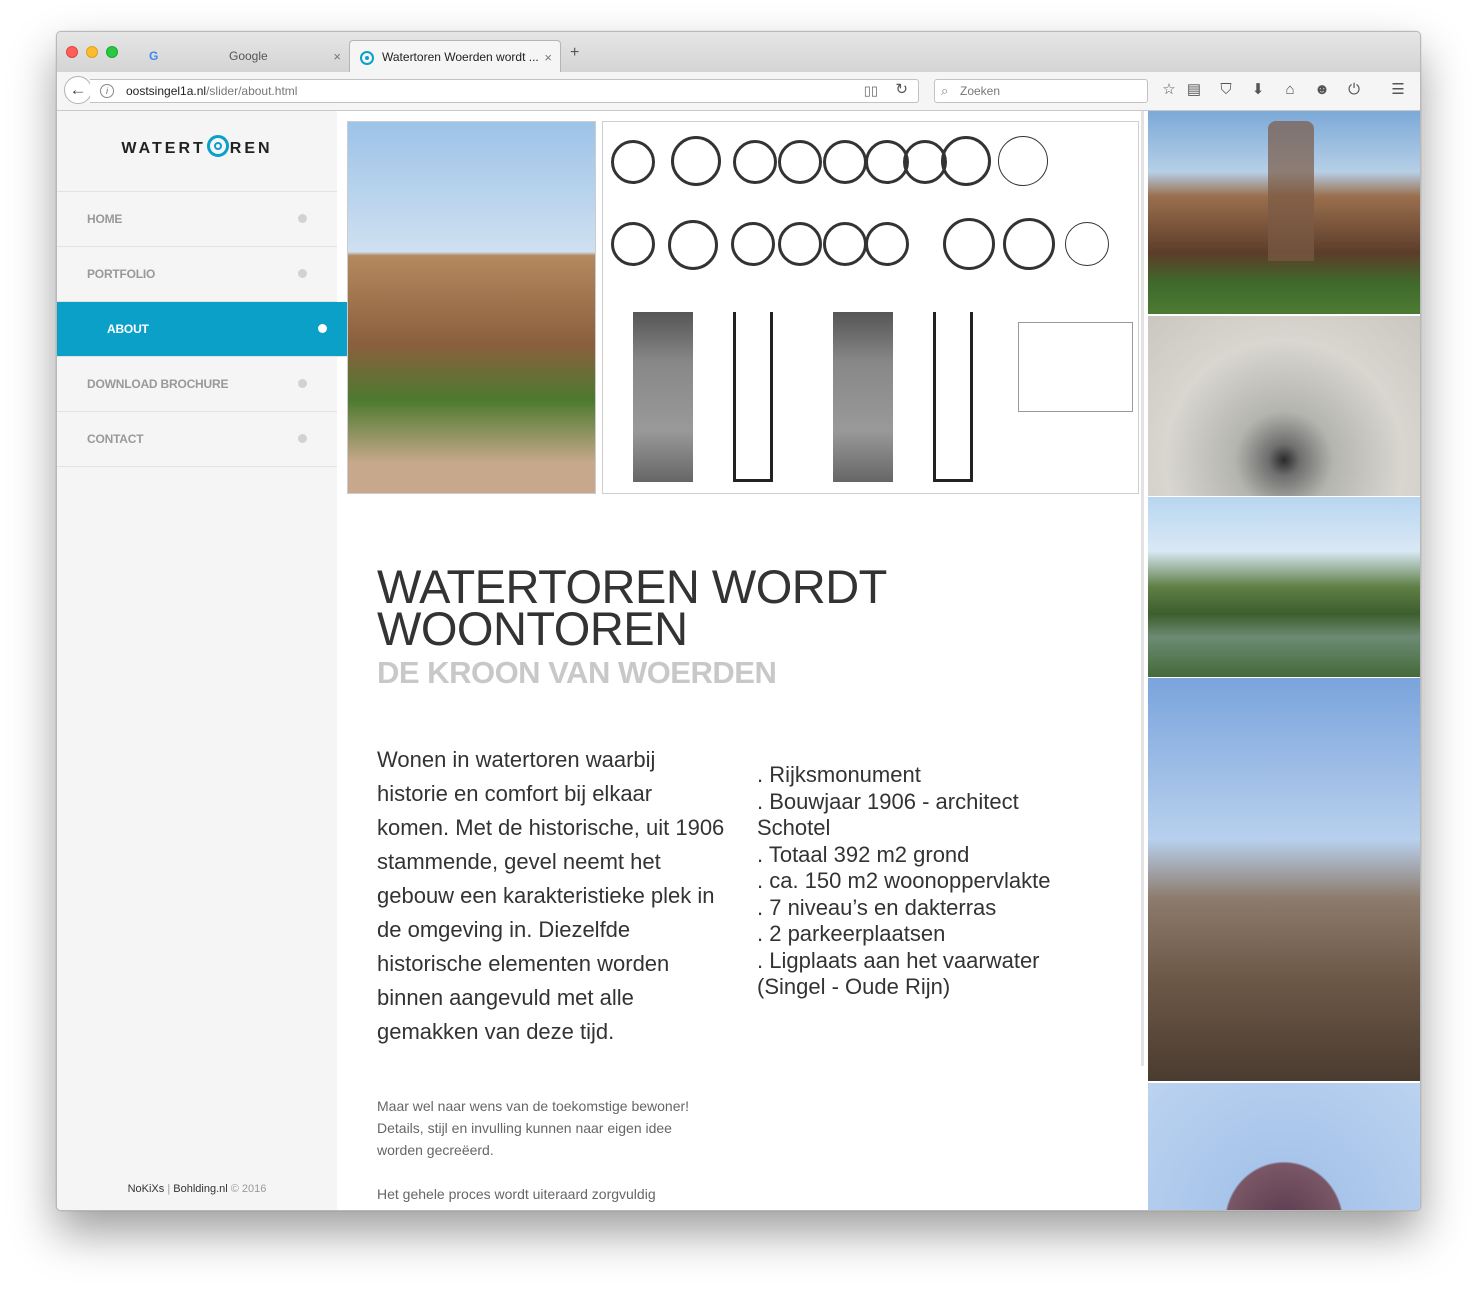 The height and width of the screenshot is (1289, 1475). I want to click on tab-watertoren: Watertoren Woerden wordt ... ×, so click(455, 56).